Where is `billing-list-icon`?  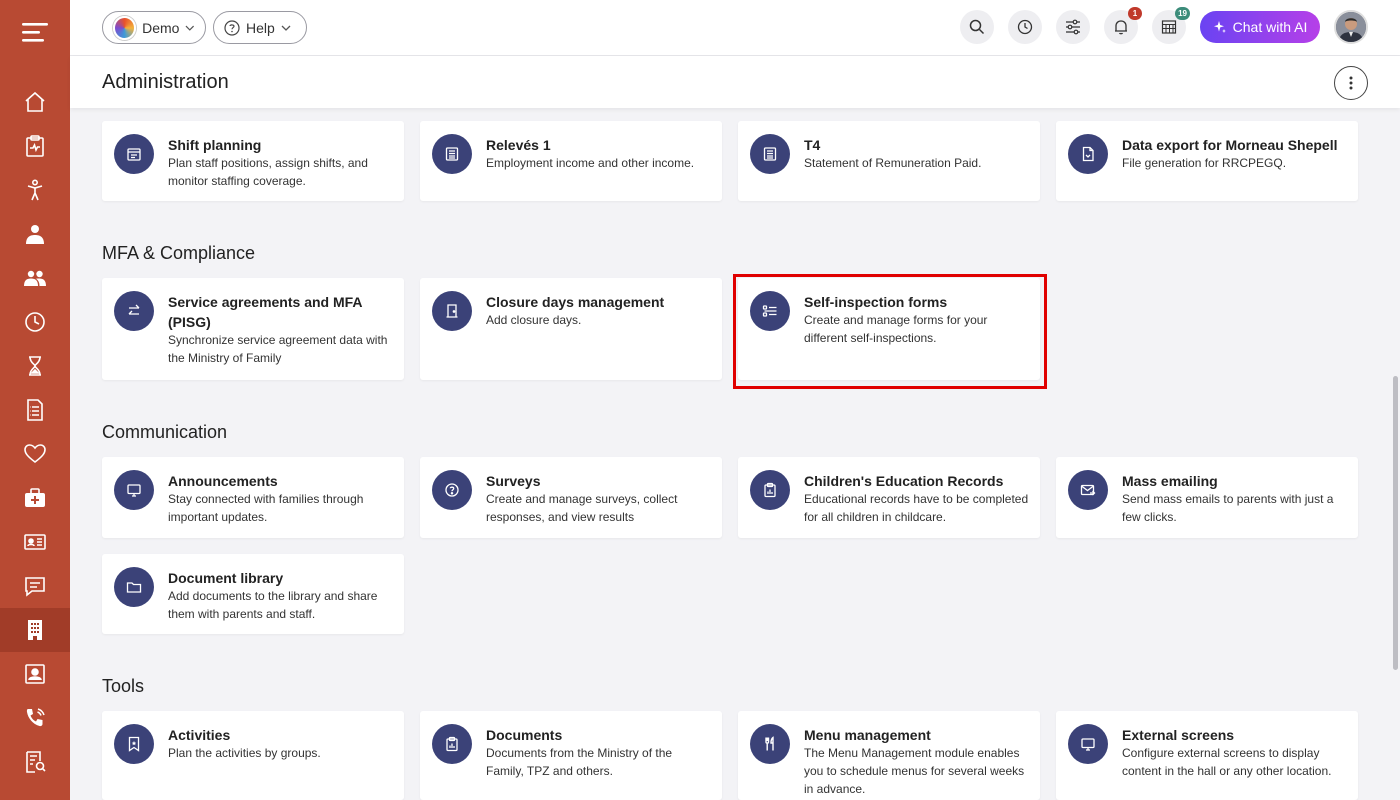
billing-list-icon is located at coordinates (35, 410).